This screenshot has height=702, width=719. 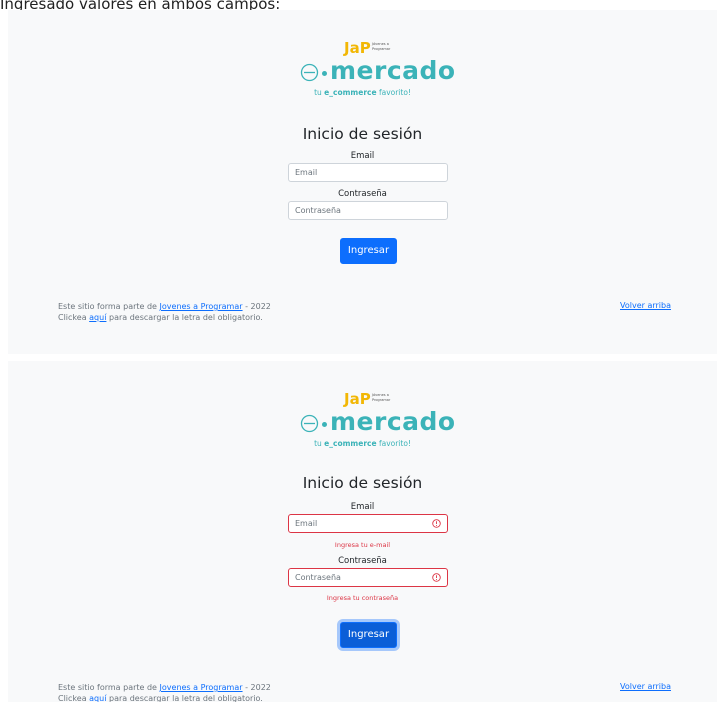 What do you see at coordinates (362, 545) in the screenshot?
I see `email-error: Ingresa tu e-mail` at bounding box center [362, 545].